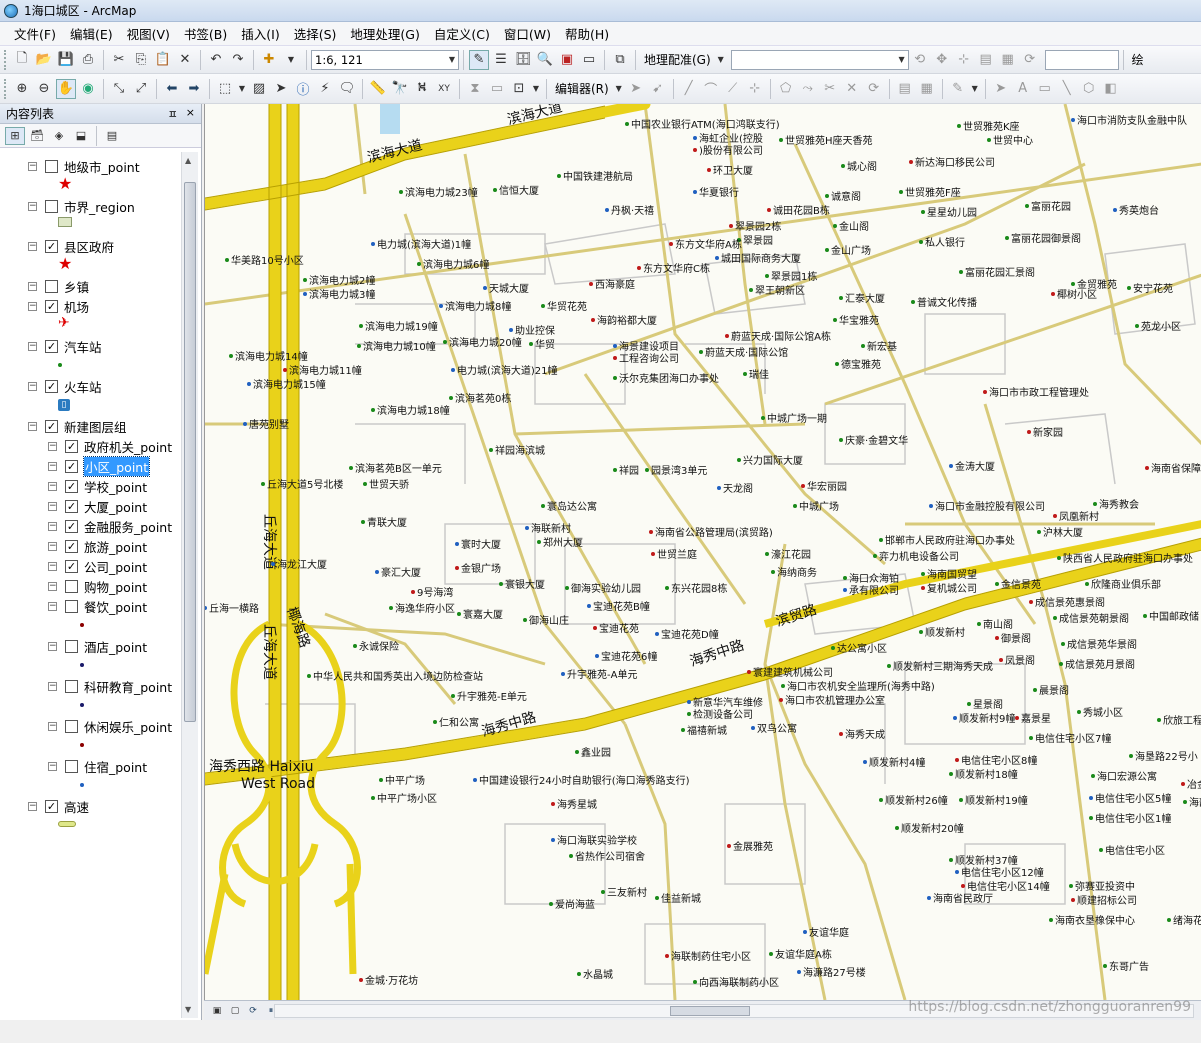 This screenshot has height=1043, width=1201. I want to click on poi-label: 天龙阁, so click(738, 487).